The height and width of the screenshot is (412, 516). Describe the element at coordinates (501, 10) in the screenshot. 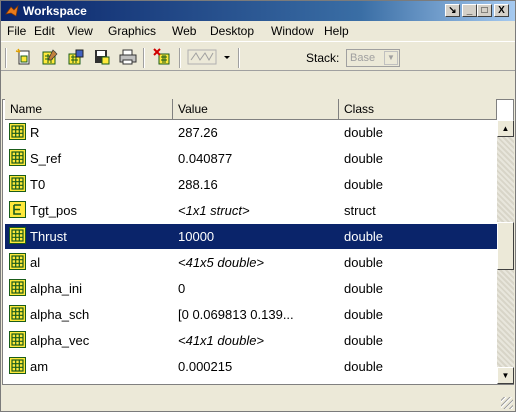

I see `close-button: X` at that location.